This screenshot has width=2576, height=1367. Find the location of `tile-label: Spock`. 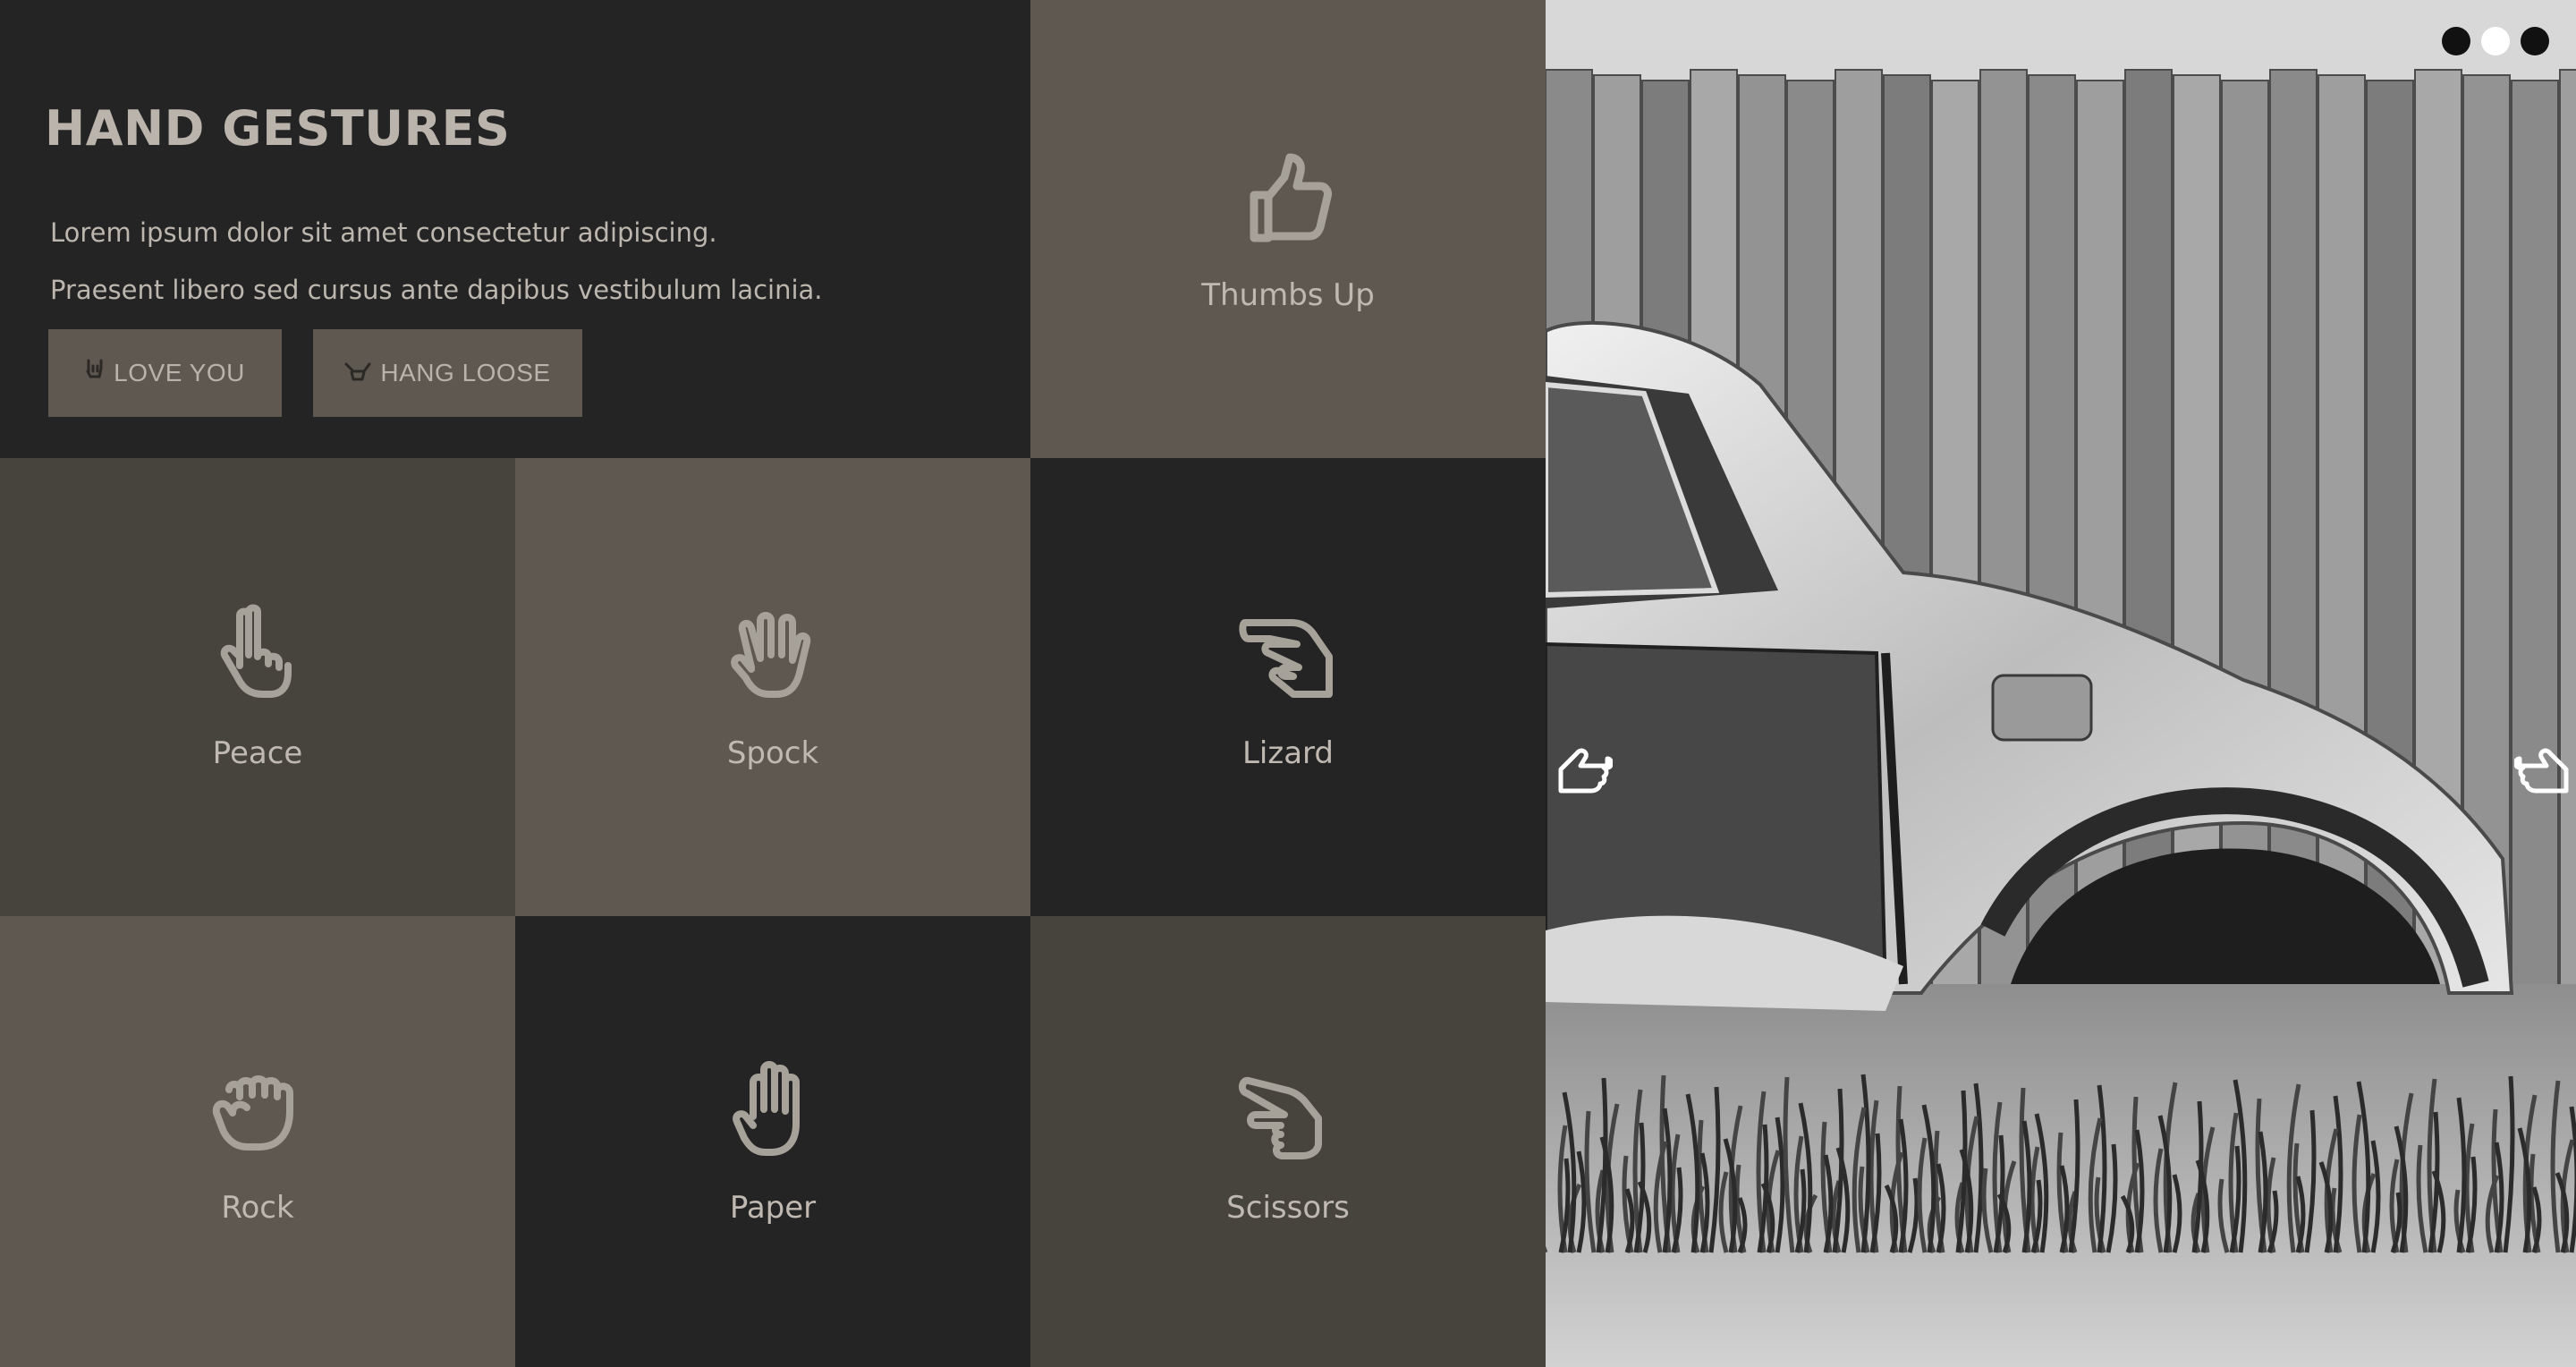

tile-label: Spock is located at coordinates (772, 753).